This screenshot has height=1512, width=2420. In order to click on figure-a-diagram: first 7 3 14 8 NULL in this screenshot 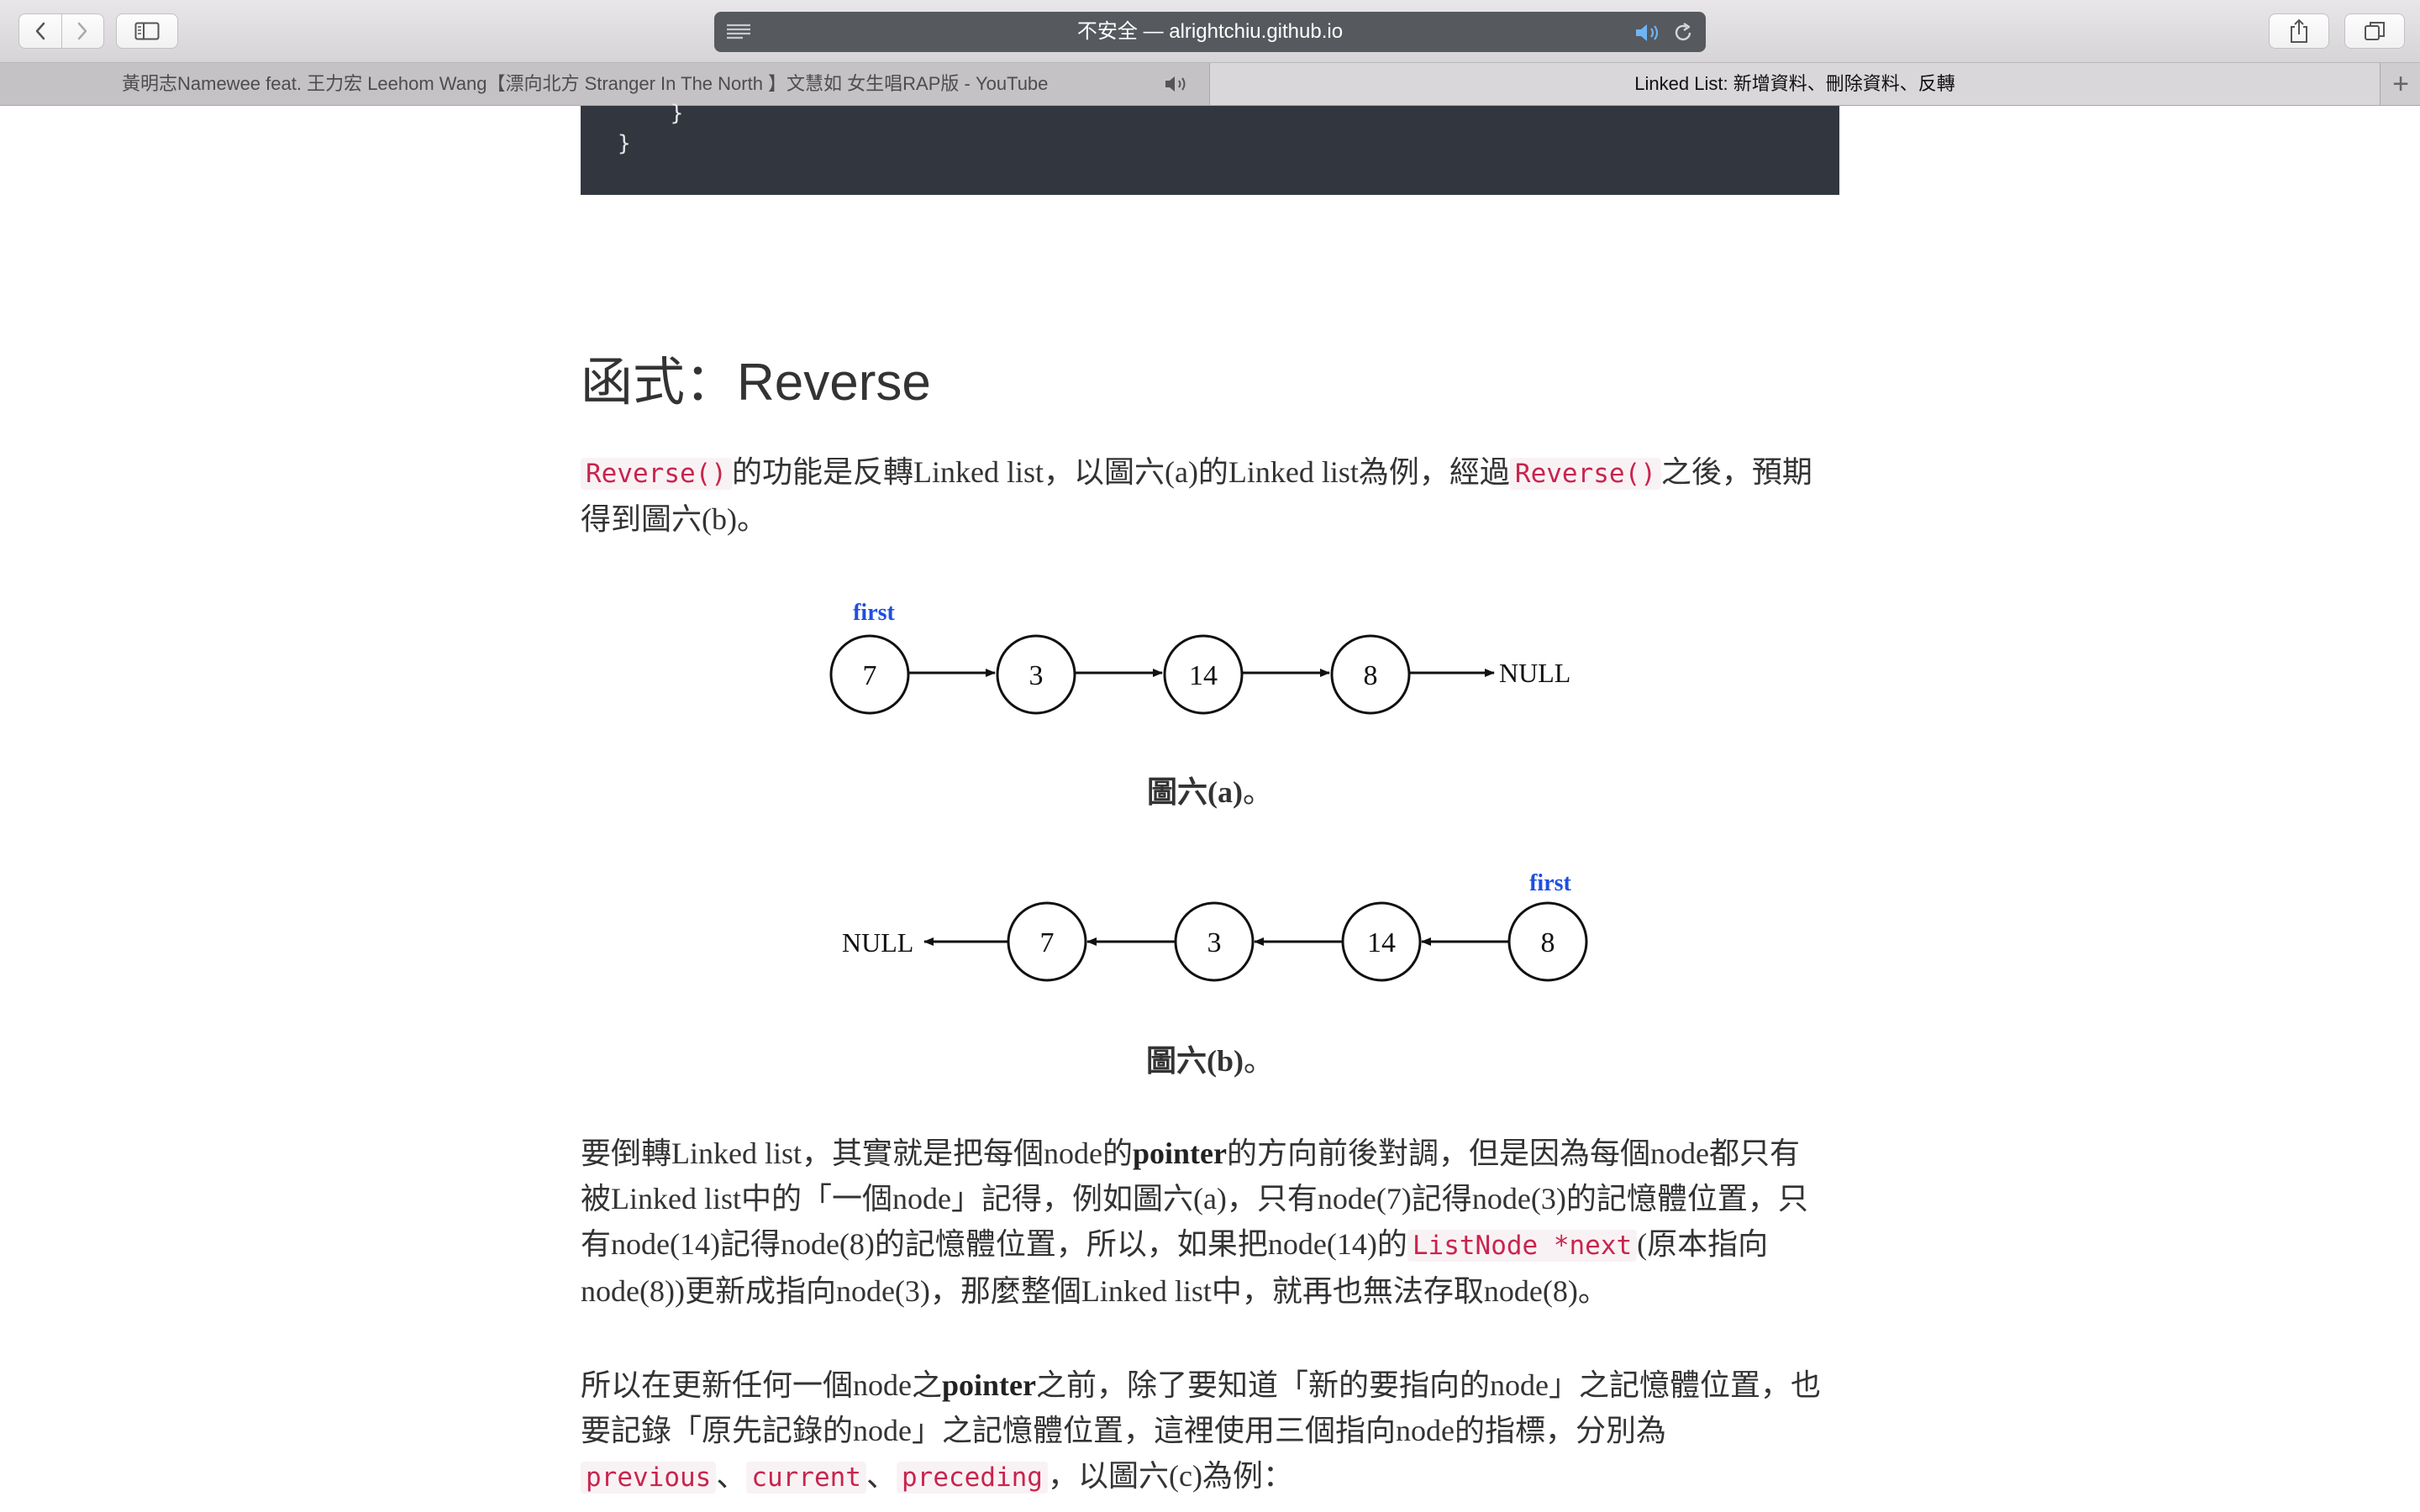, I will do `click(1199, 657)`.